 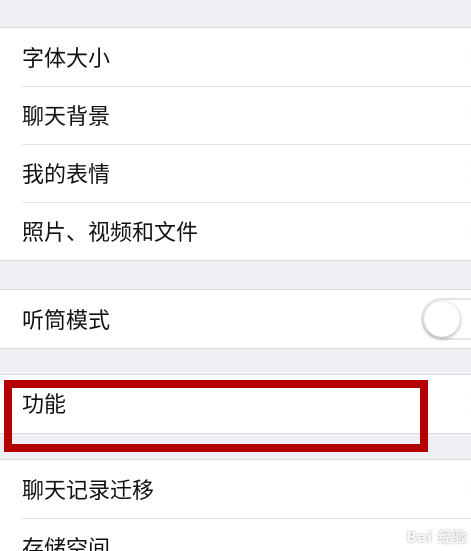 I want to click on earpiece-mode-toggle, so click(x=446, y=319).